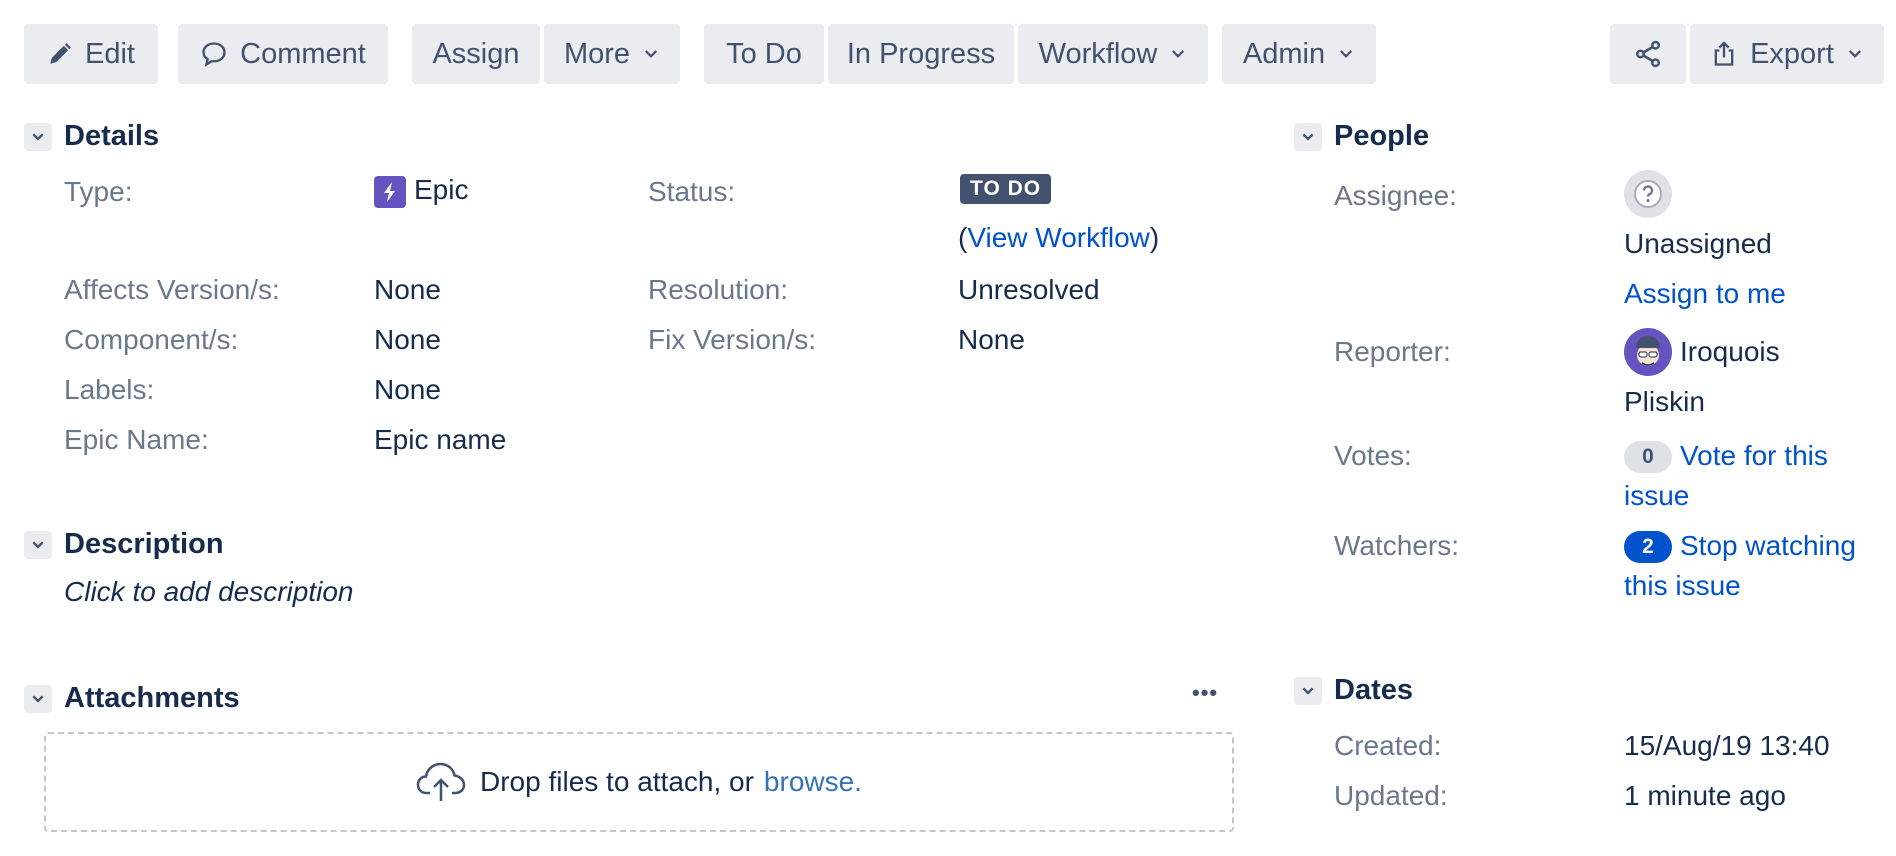  I want to click on todo-label: To Do, so click(764, 53).